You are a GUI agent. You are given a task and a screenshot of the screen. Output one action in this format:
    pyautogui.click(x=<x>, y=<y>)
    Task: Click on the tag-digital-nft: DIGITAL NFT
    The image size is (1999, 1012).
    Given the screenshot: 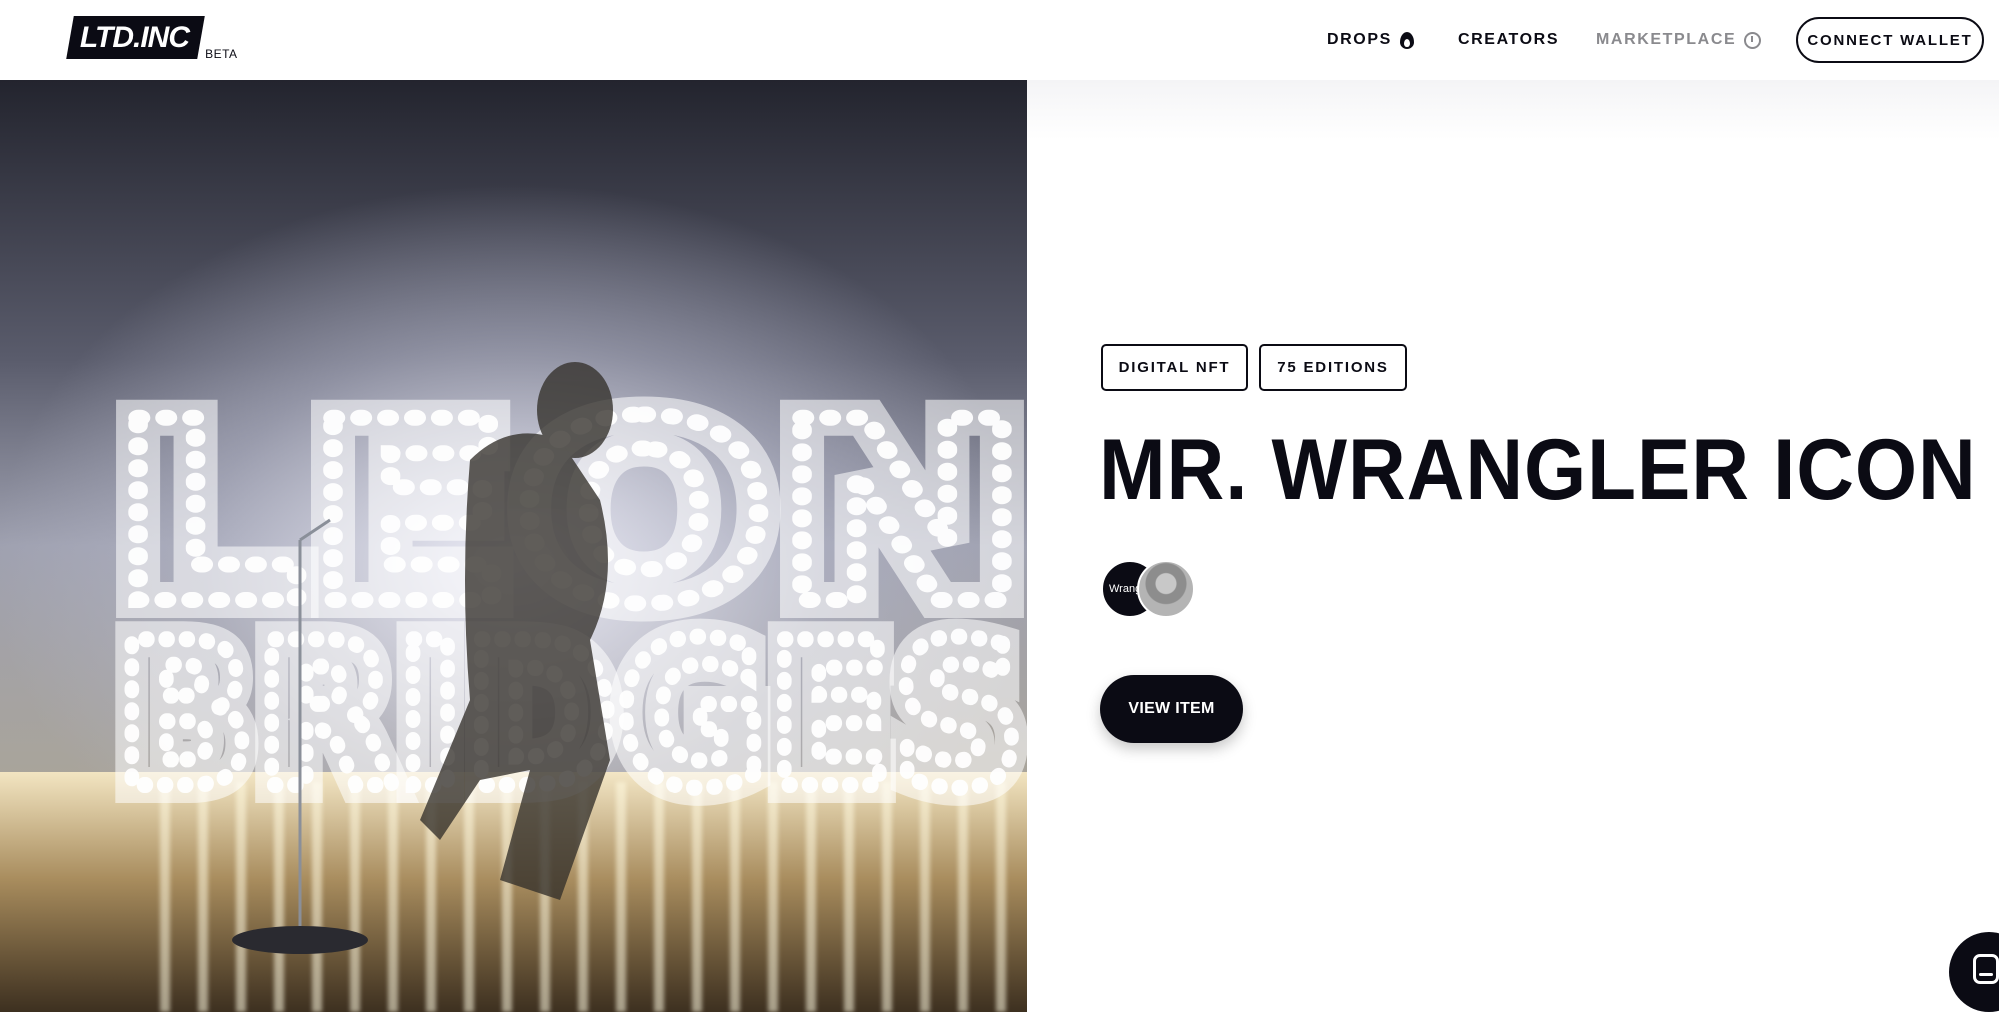 What is the action you would take?
    pyautogui.click(x=1174, y=367)
    